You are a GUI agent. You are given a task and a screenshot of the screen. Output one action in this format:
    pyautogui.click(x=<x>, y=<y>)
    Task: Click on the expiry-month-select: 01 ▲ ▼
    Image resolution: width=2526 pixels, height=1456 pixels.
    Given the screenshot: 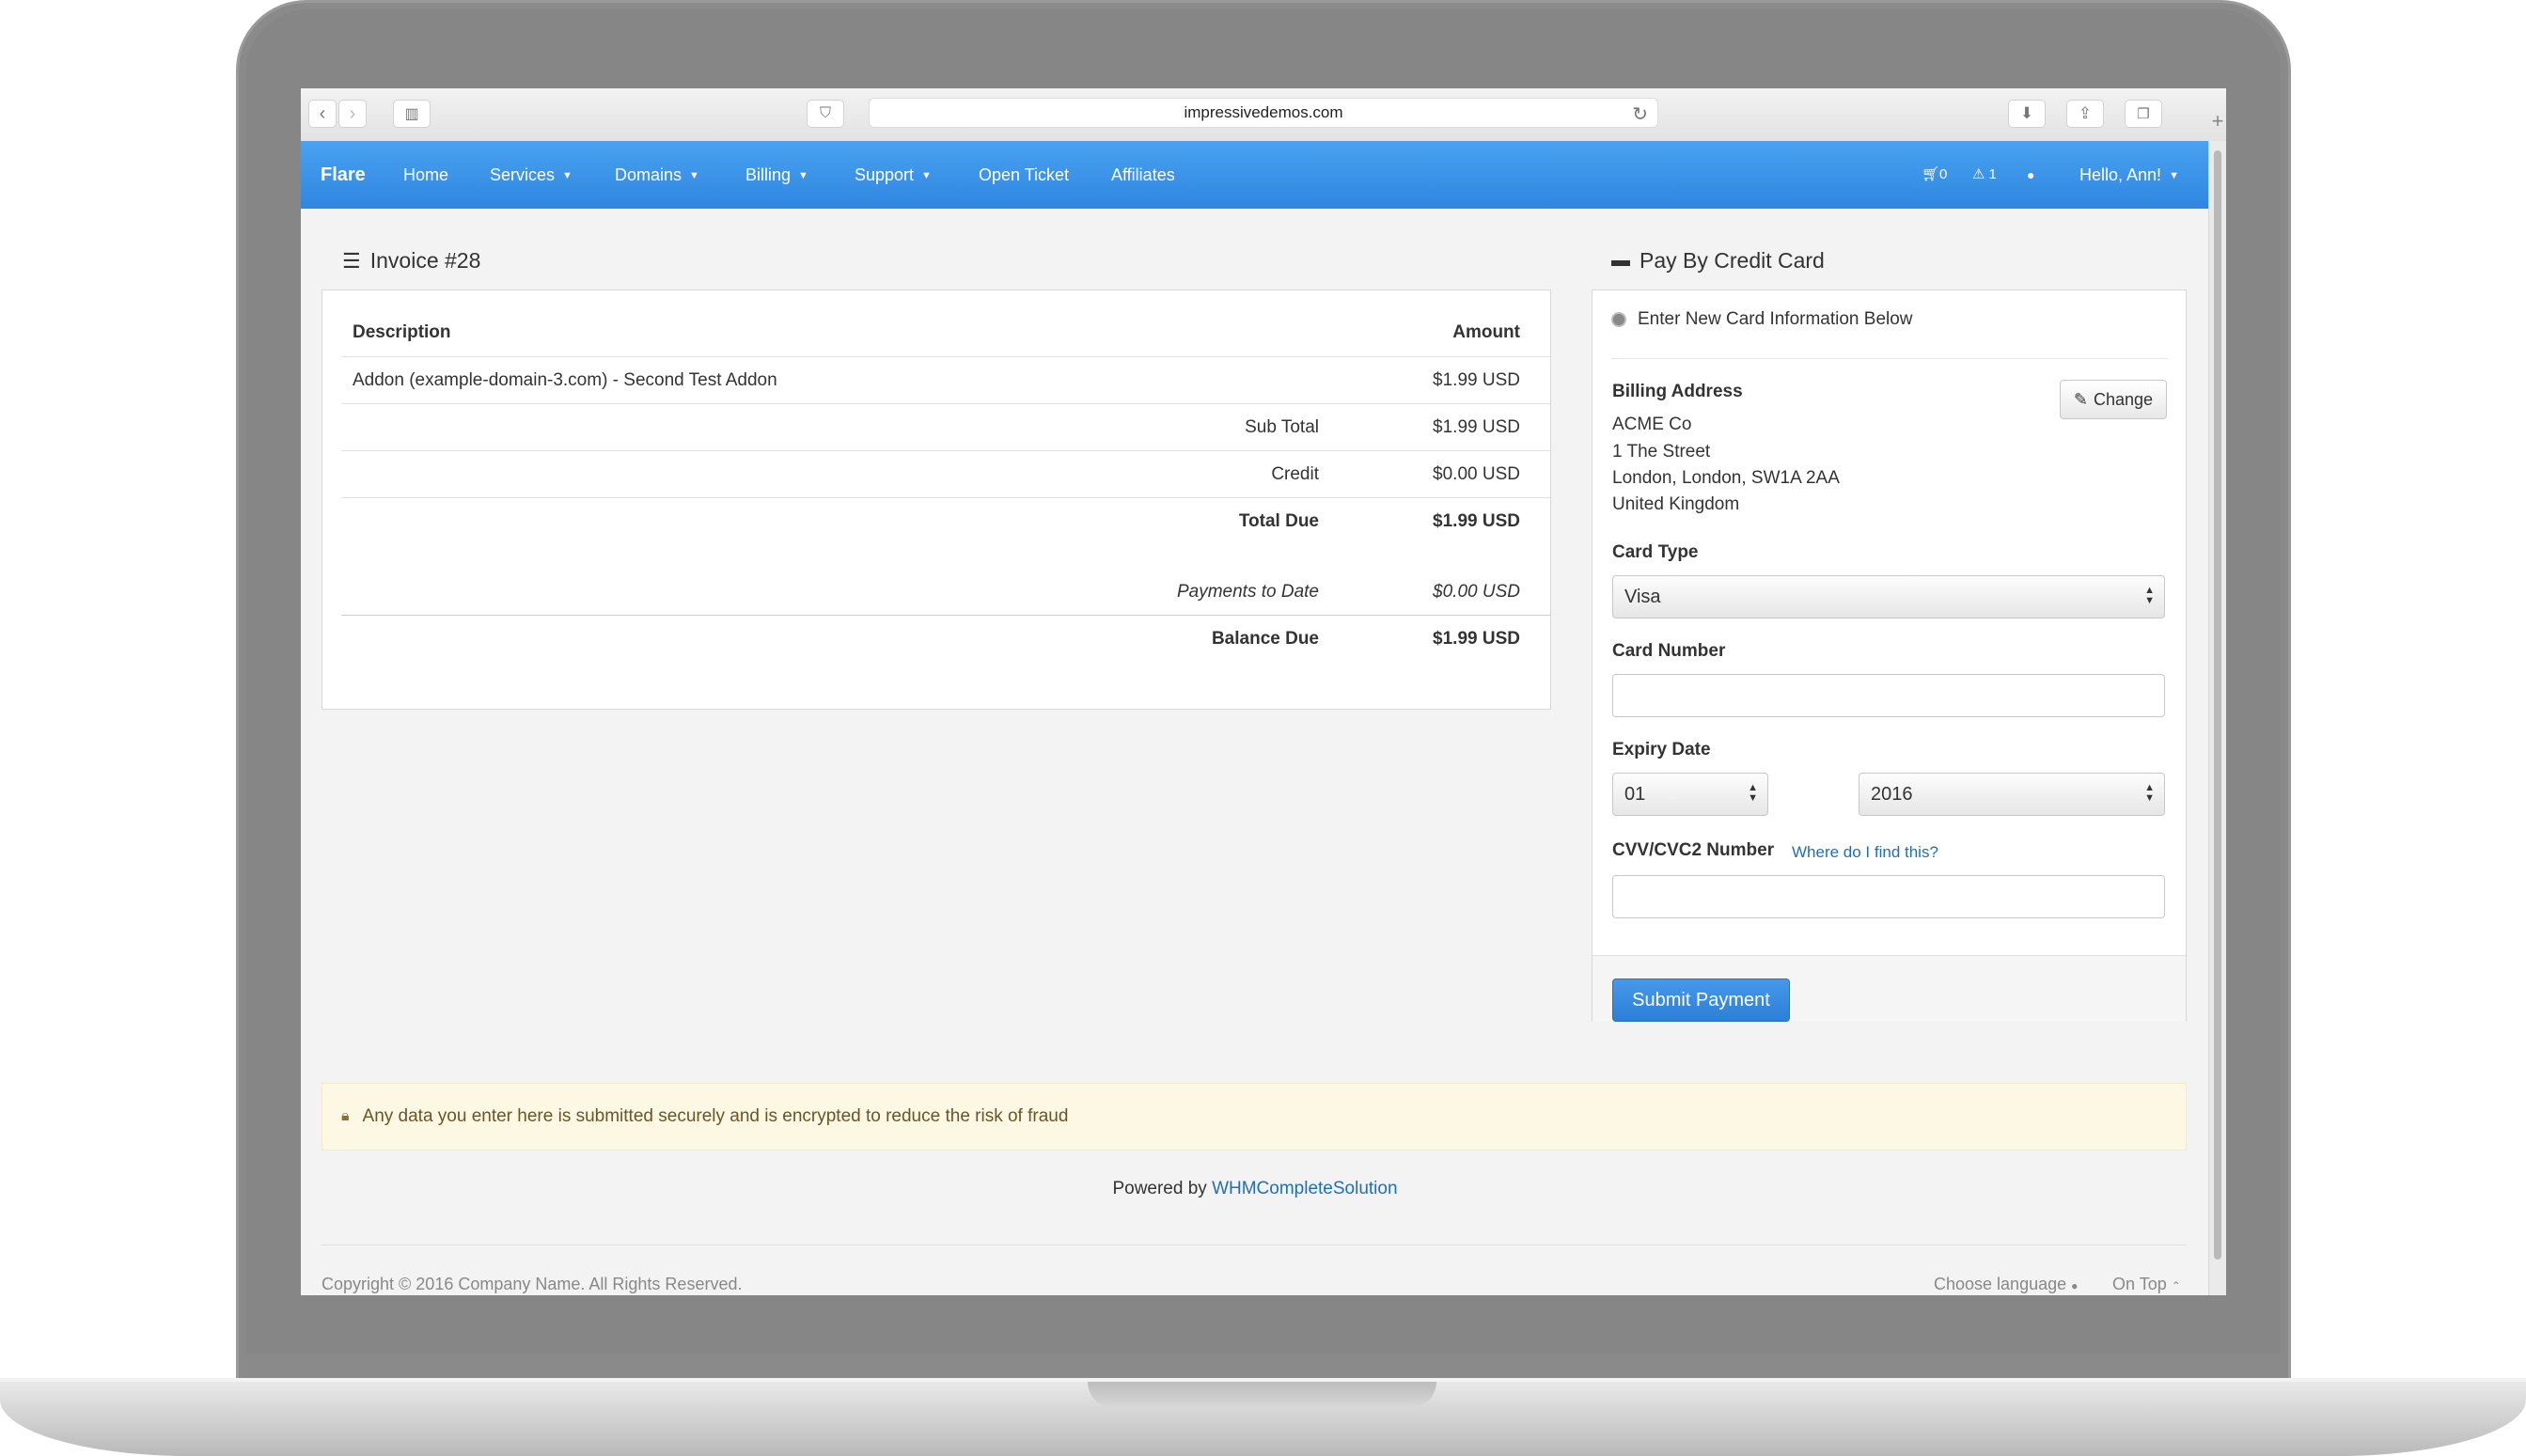 What is the action you would take?
    pyautogui.click(x=1690, y=795)
    